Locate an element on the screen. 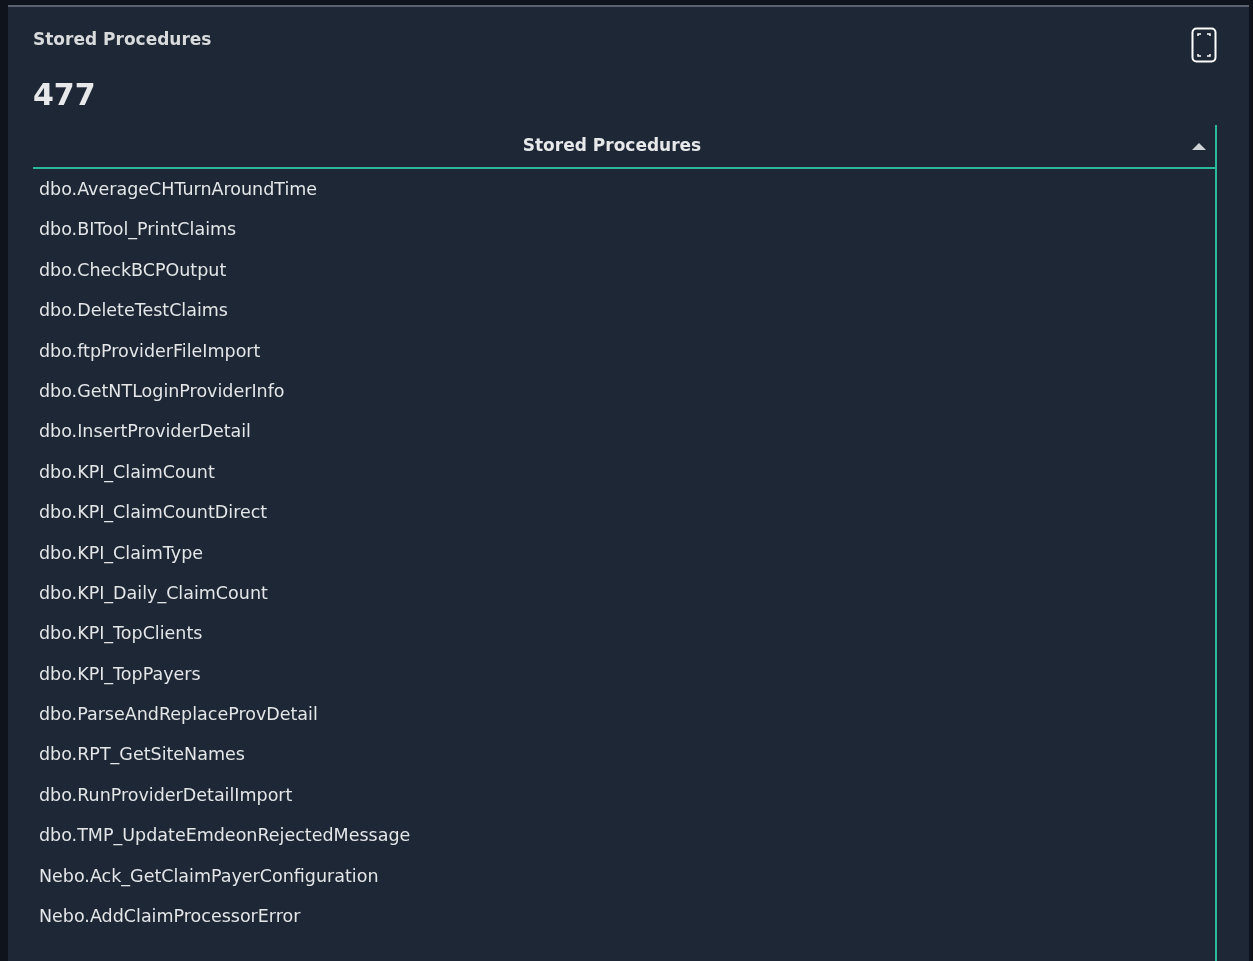 This screenshot has height=961, width=1253. procedure-name: dbo.ParseAndReplaceProvDetail is located at coordinates (624, 714).